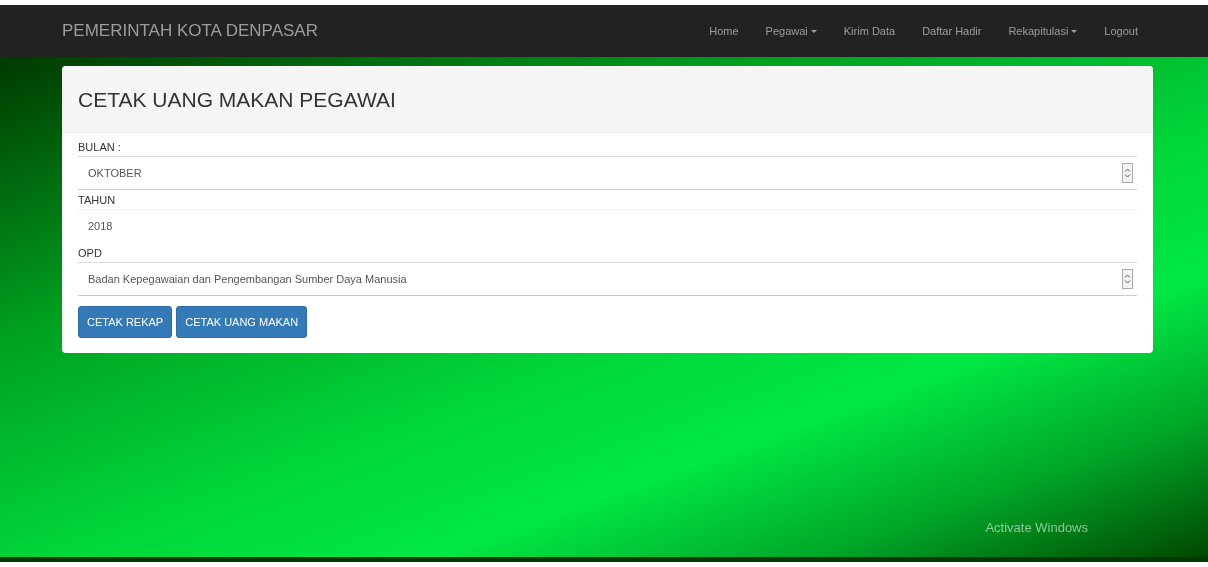 The width and height of the screenshot is (1208, 567). Describe the element at coordinates (1036, 527) in the screenshot. I see `activation-notice: Activate Windows` at that location.